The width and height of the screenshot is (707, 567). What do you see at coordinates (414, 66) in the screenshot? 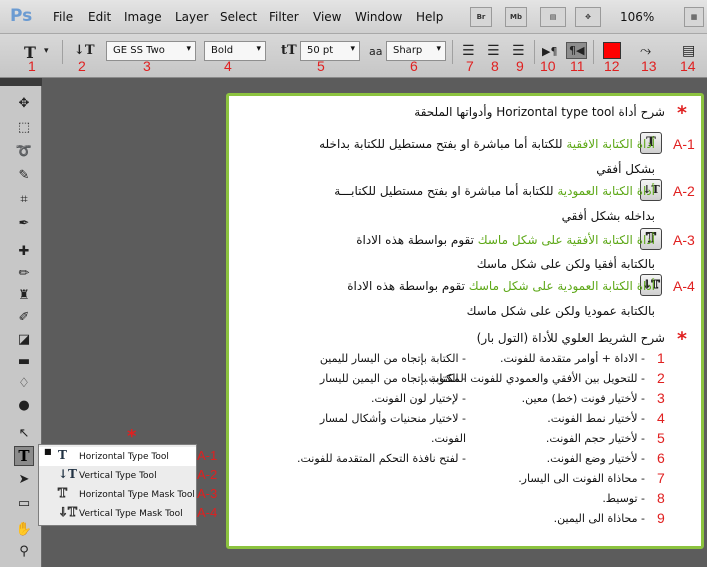
I see `option-number: 6` at bounding box center [414, 66].